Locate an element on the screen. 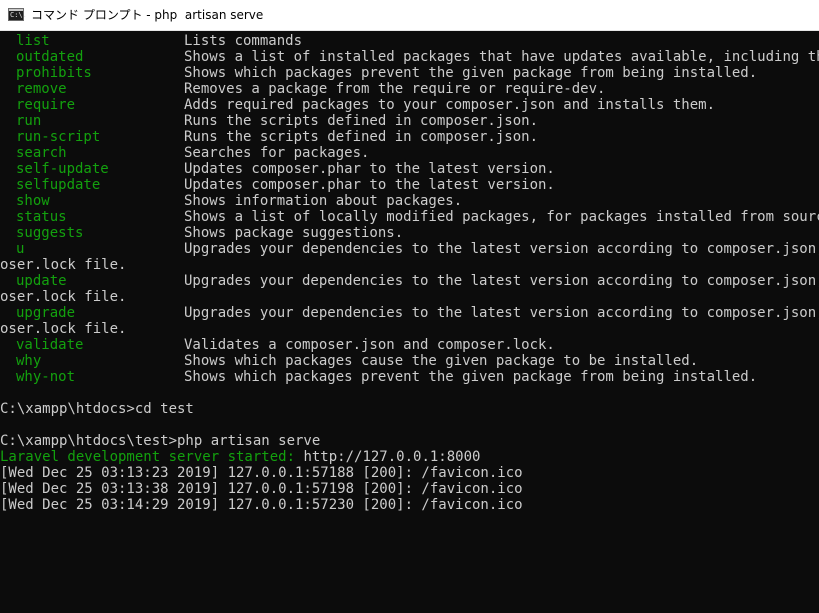 This screenshot has height=613, width=819. window-title: コマンド プロンプト - php artisan serve is located at coordinates (147, 15).